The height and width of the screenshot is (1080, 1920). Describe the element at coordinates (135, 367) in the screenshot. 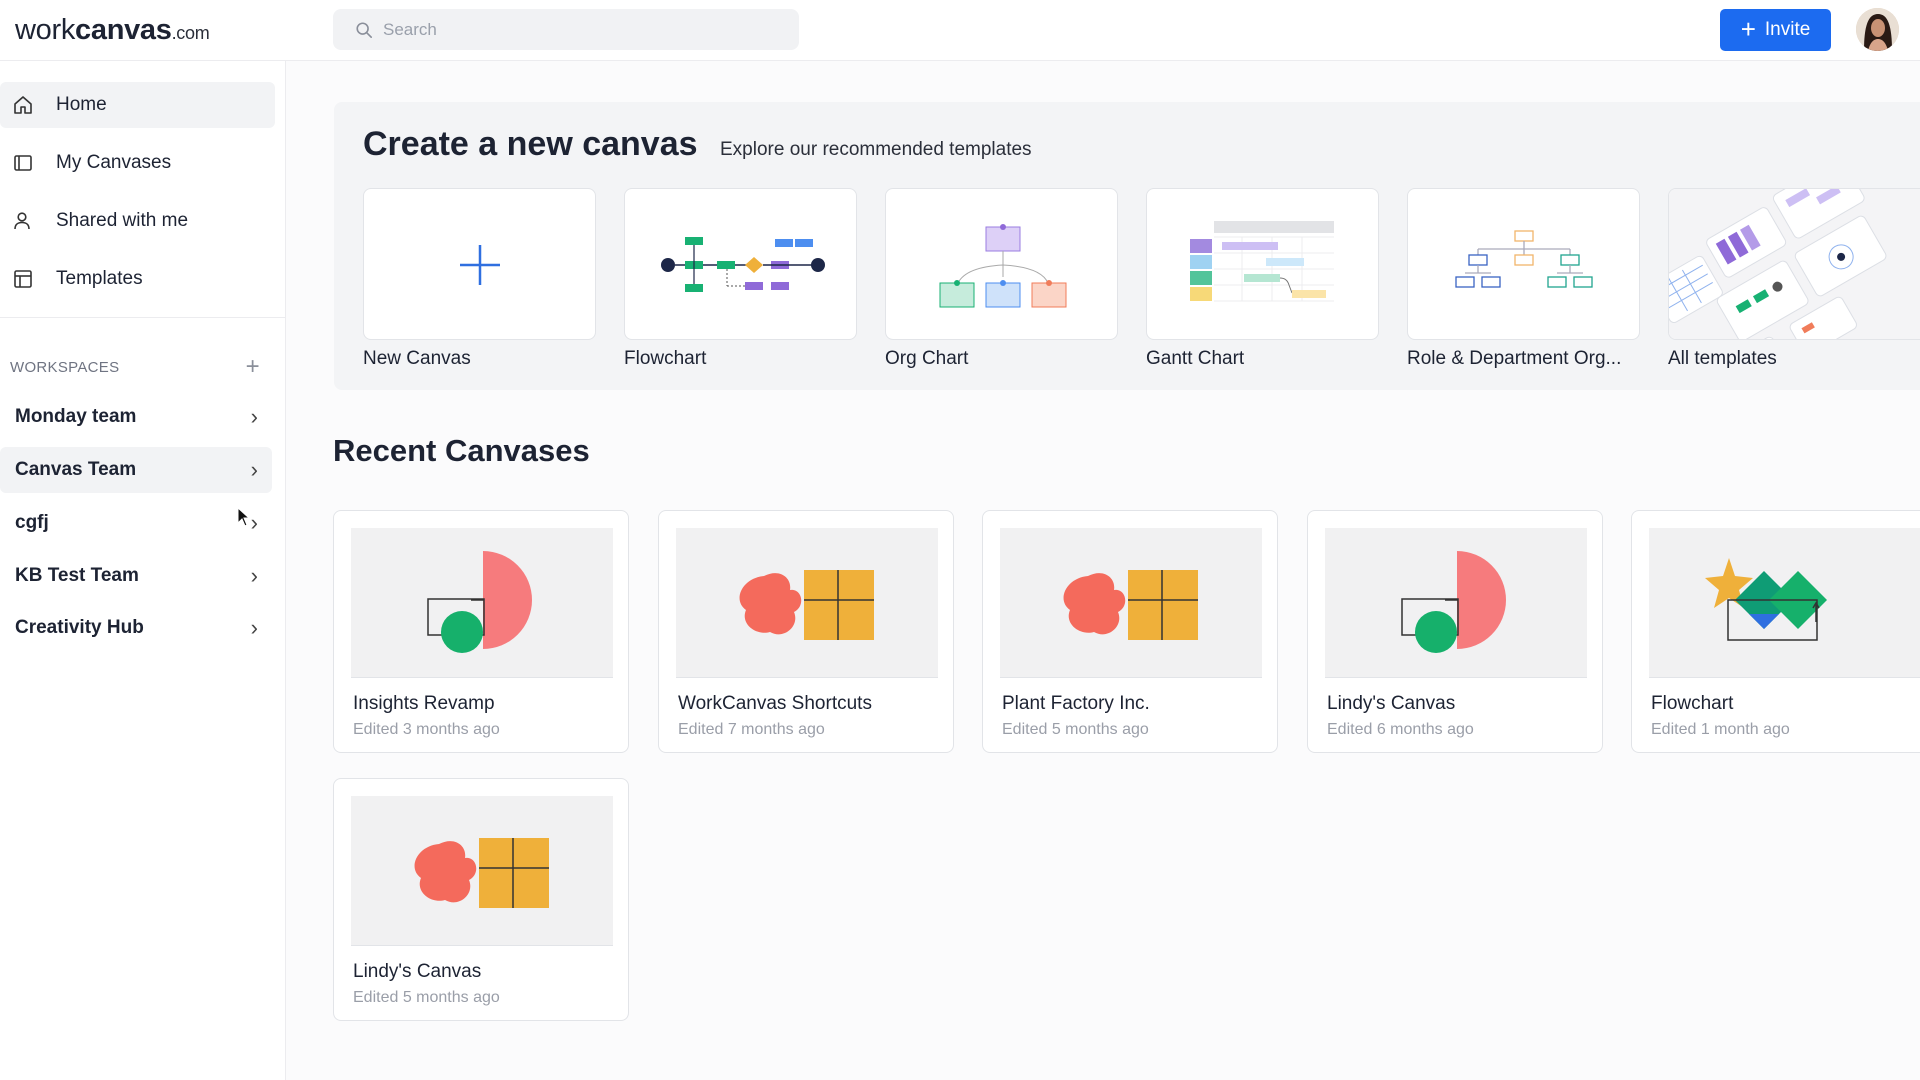

I see `workspaces-header: WORKSPACES +` at that location.